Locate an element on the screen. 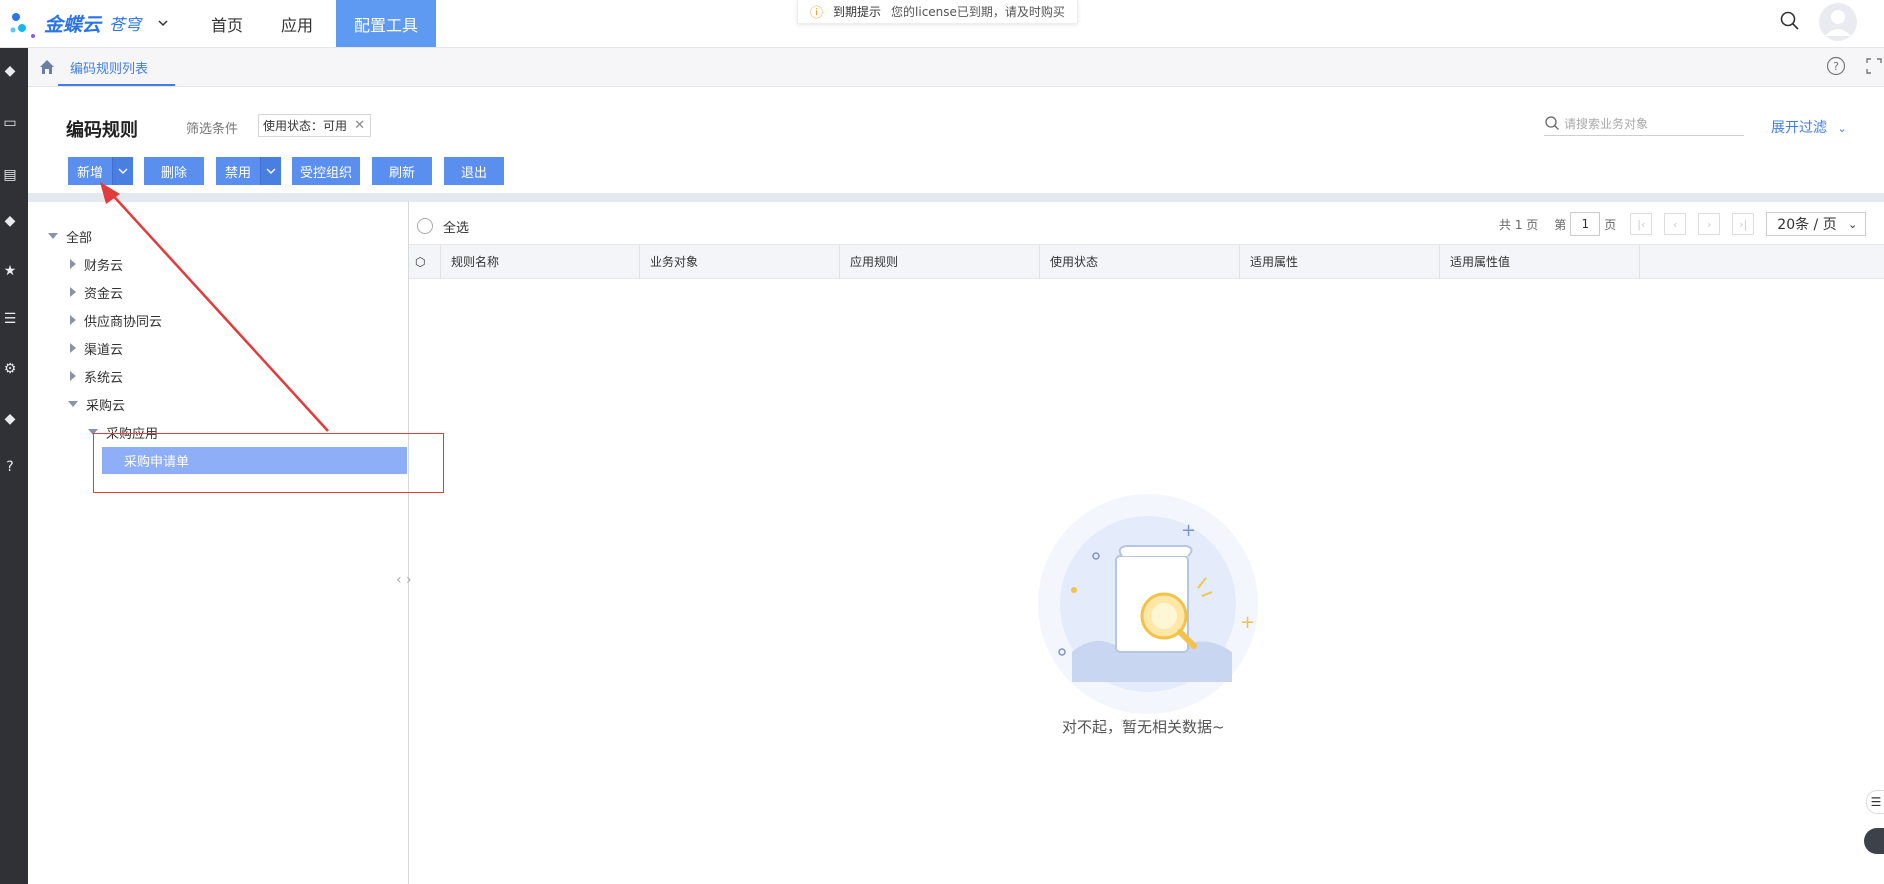  logo-text: 金蝶云 is located at coordinates (73, 25).